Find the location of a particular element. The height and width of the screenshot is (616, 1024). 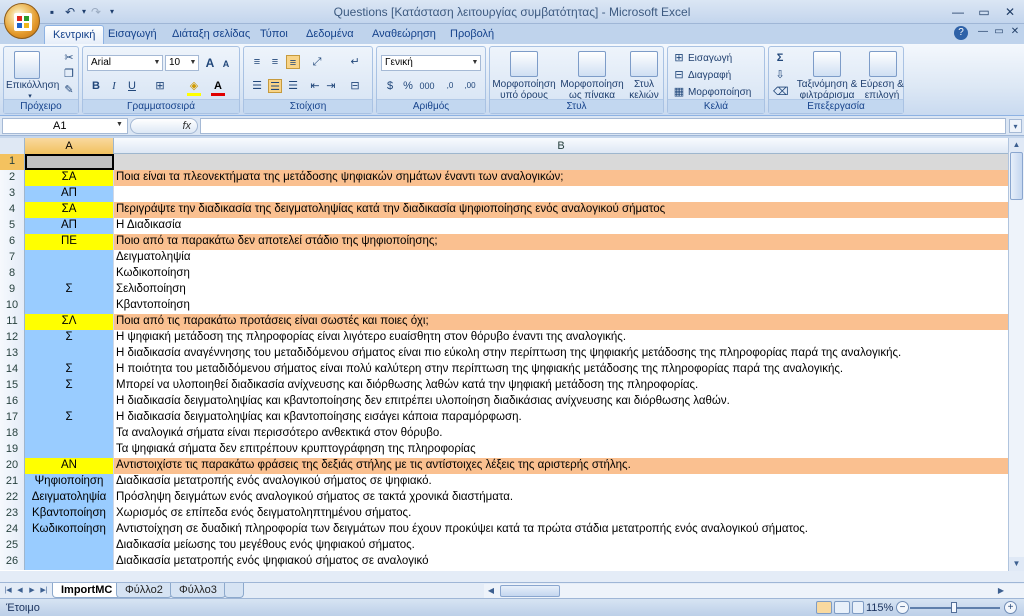

cell-styles-icon is located at coordinates (644, 64).